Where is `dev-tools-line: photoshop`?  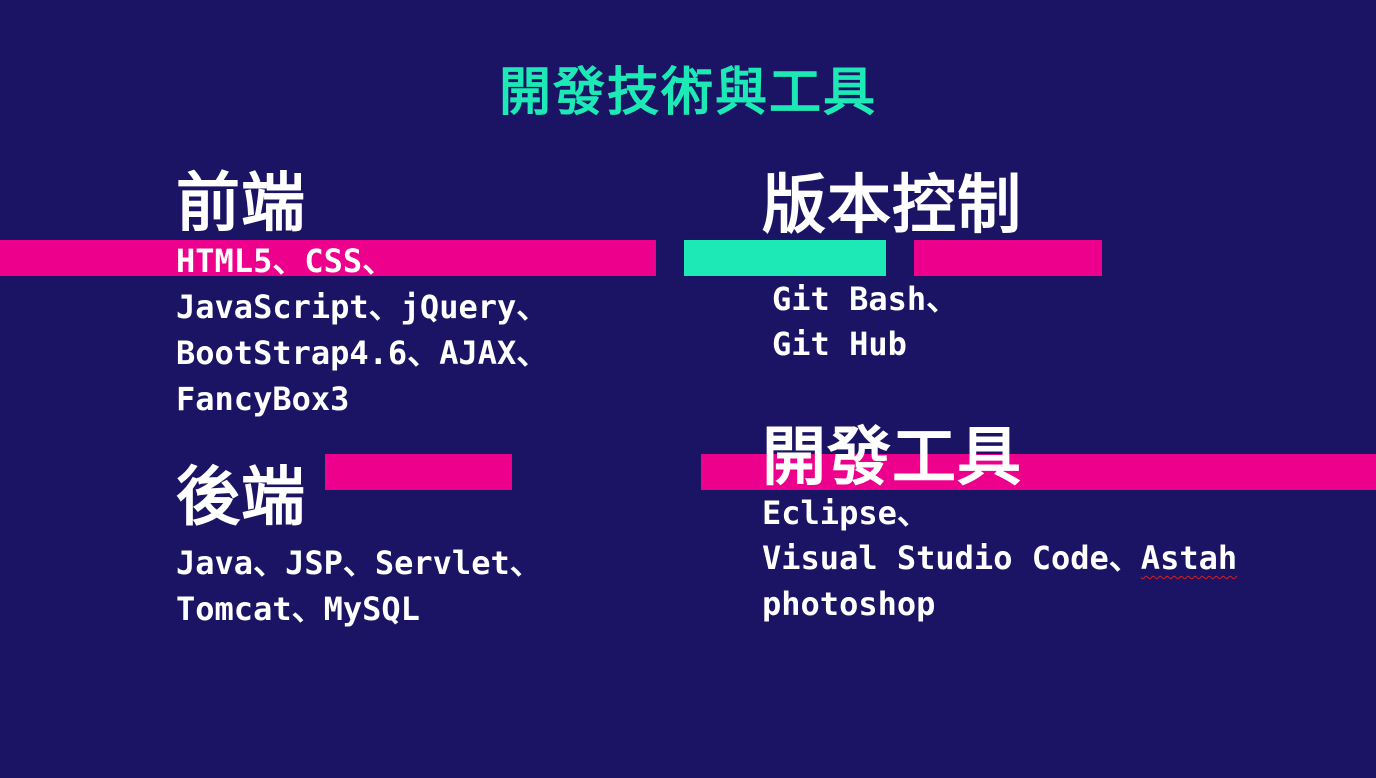 dev-tools-line: photoshop is located at coordinates (849, 604).